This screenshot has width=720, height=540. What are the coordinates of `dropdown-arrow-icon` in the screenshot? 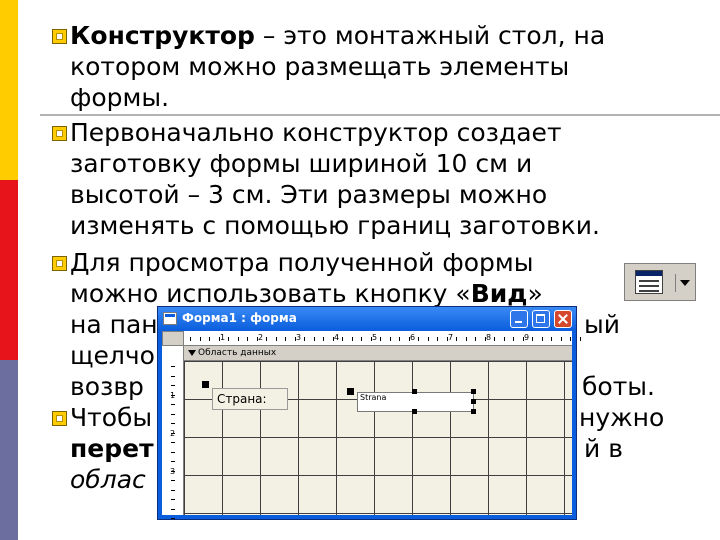 It's located at (684, 283).